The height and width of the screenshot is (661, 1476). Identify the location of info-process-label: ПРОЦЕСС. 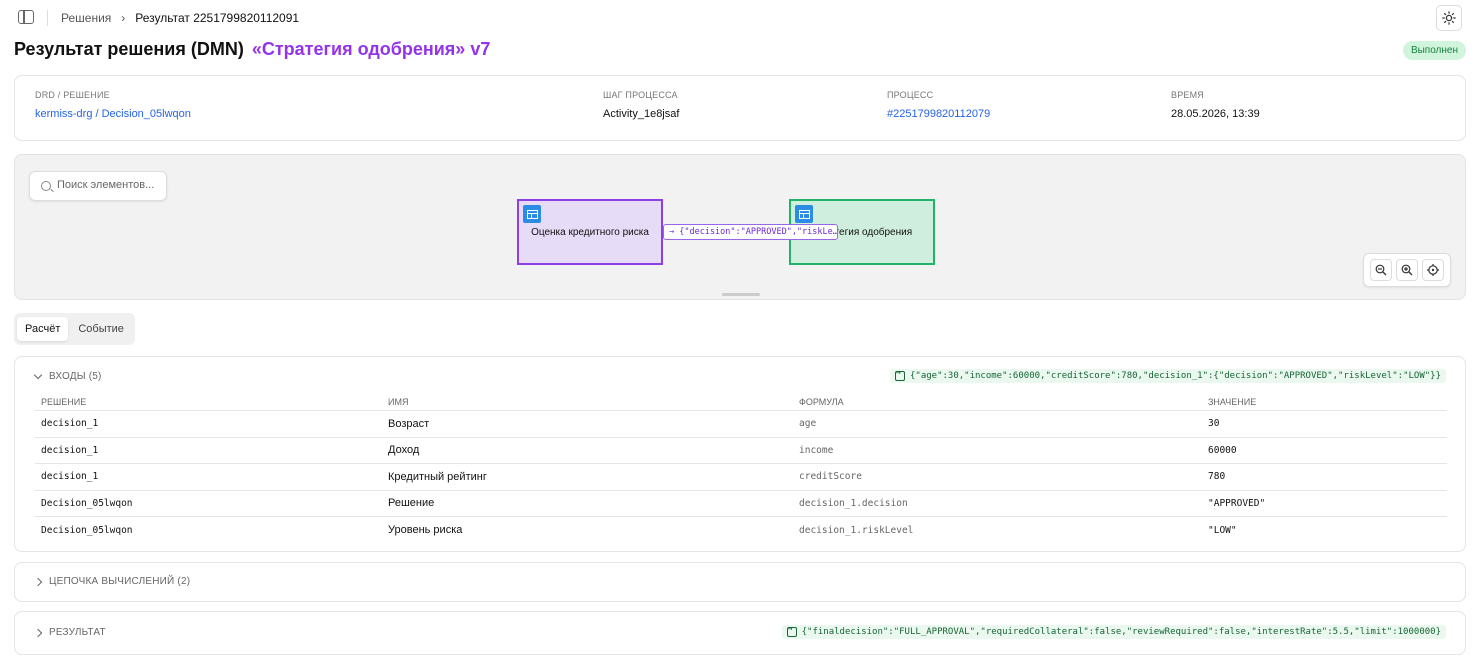
(910, 95).